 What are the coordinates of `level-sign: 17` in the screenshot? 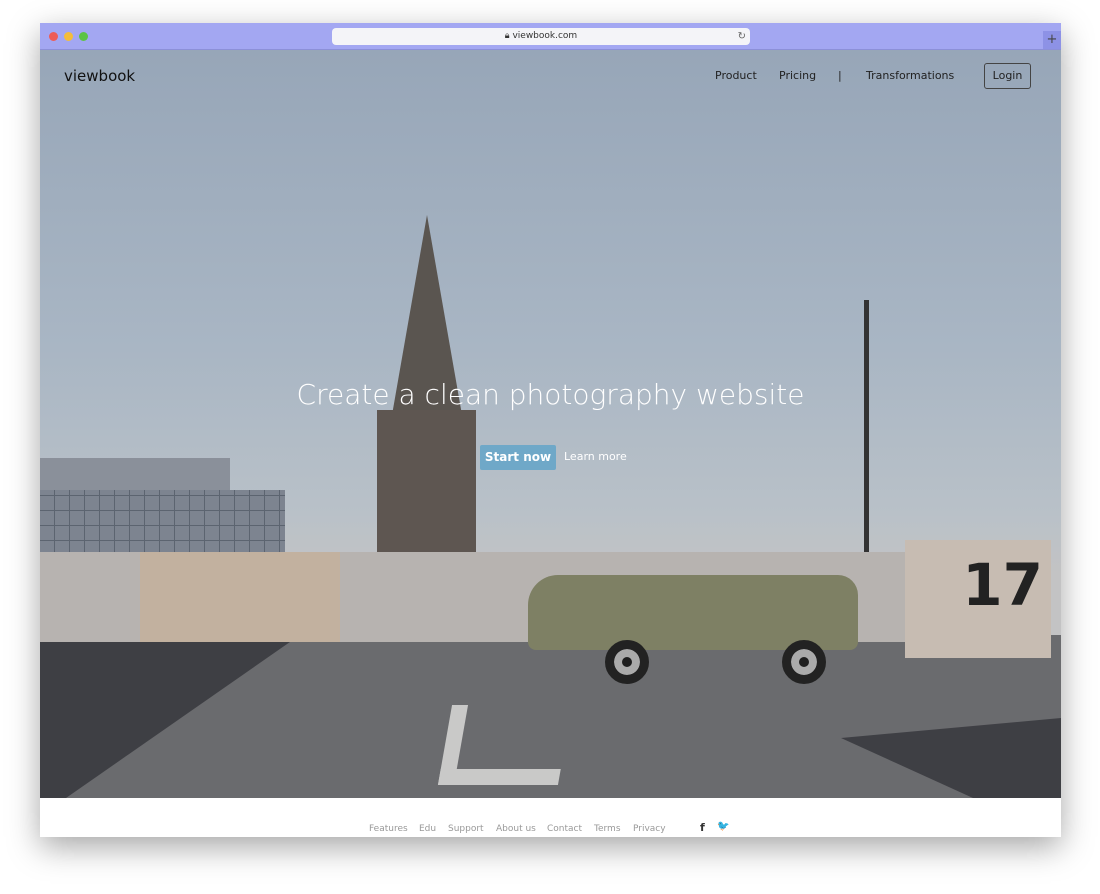 It's located at (978, 599).